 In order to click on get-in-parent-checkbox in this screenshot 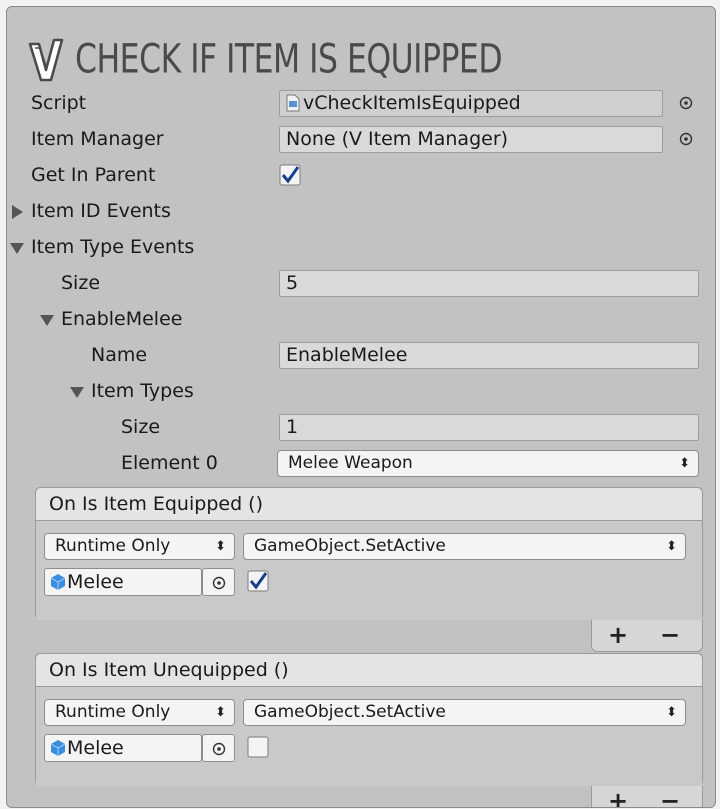, I will do `click(291, 176)`.